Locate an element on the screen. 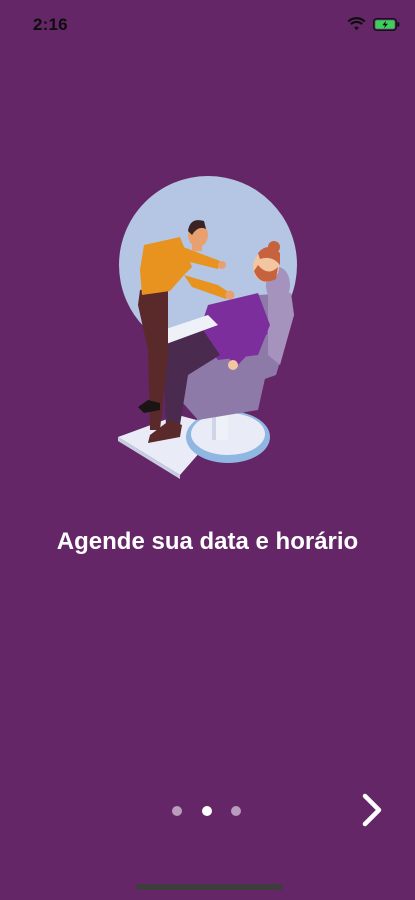 The image size is (415, 900). next-button is located at coordinates (372, 810).